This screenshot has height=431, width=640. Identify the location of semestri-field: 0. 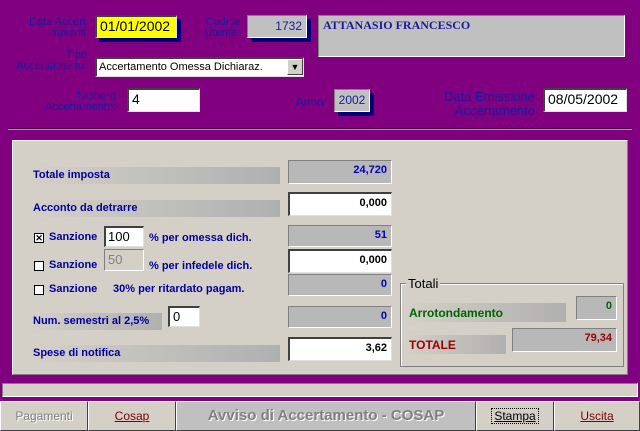
(340, 317).